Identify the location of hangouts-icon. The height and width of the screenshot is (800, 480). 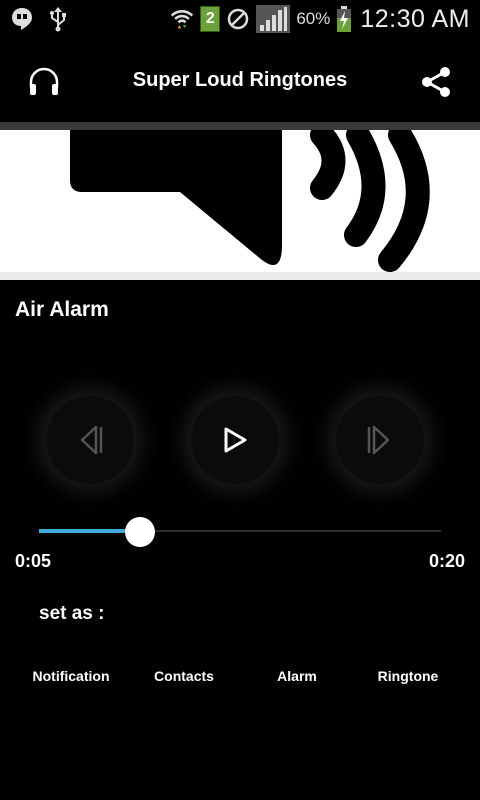
(22, 19).